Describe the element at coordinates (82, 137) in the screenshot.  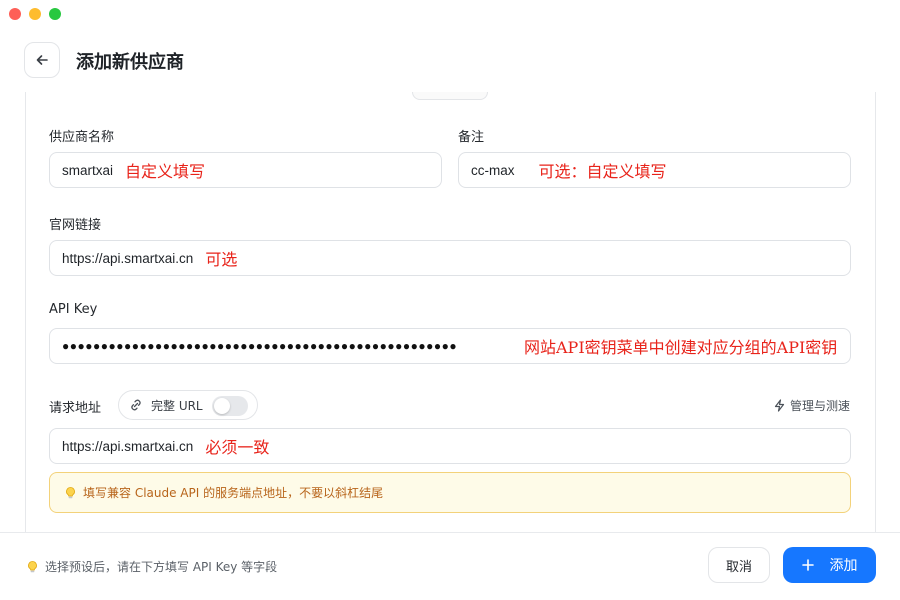
I see `provider-name-label: 供应商名称` at that location.